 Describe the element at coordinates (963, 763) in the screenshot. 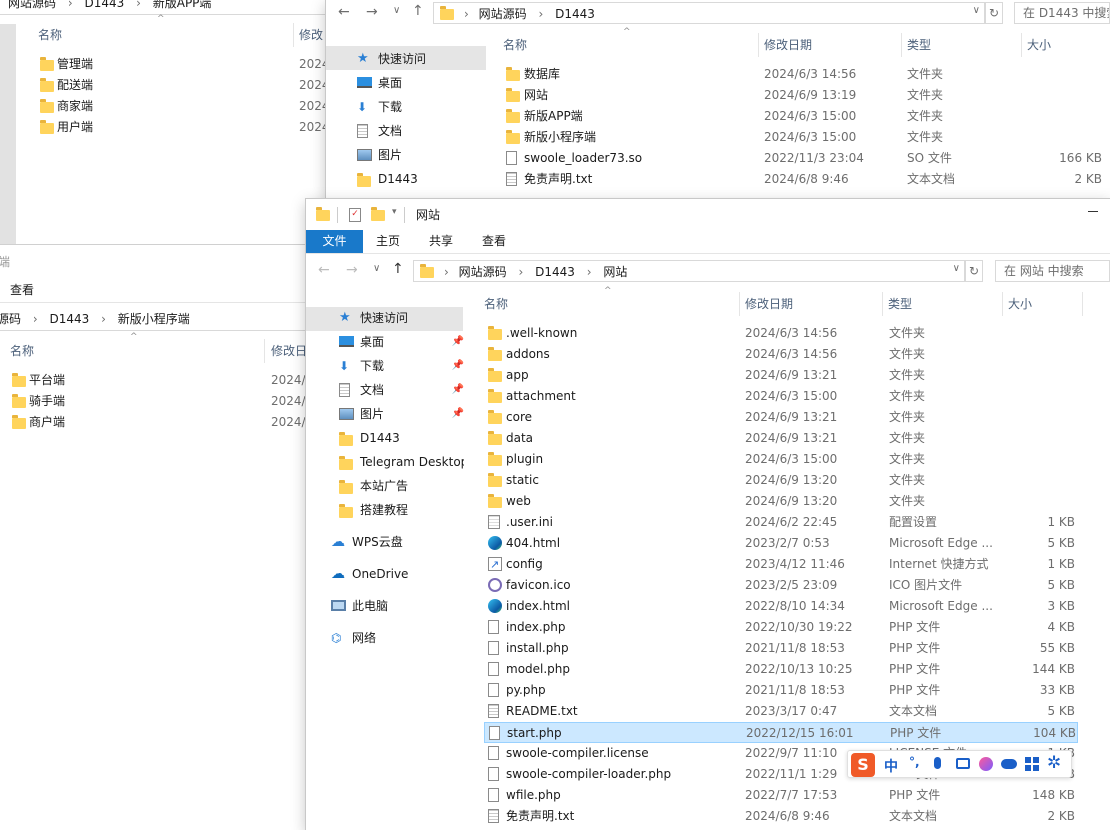

I see `keyboard-icon` at that location.